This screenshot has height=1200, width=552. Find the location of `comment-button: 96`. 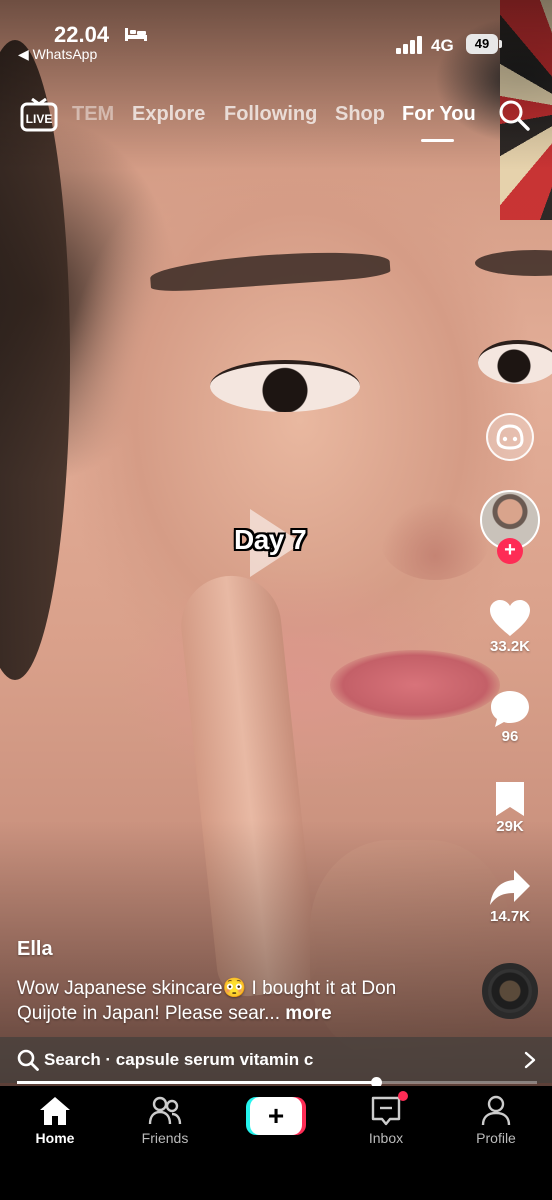

comment-button: 96 is located at coordinates (510, 716).